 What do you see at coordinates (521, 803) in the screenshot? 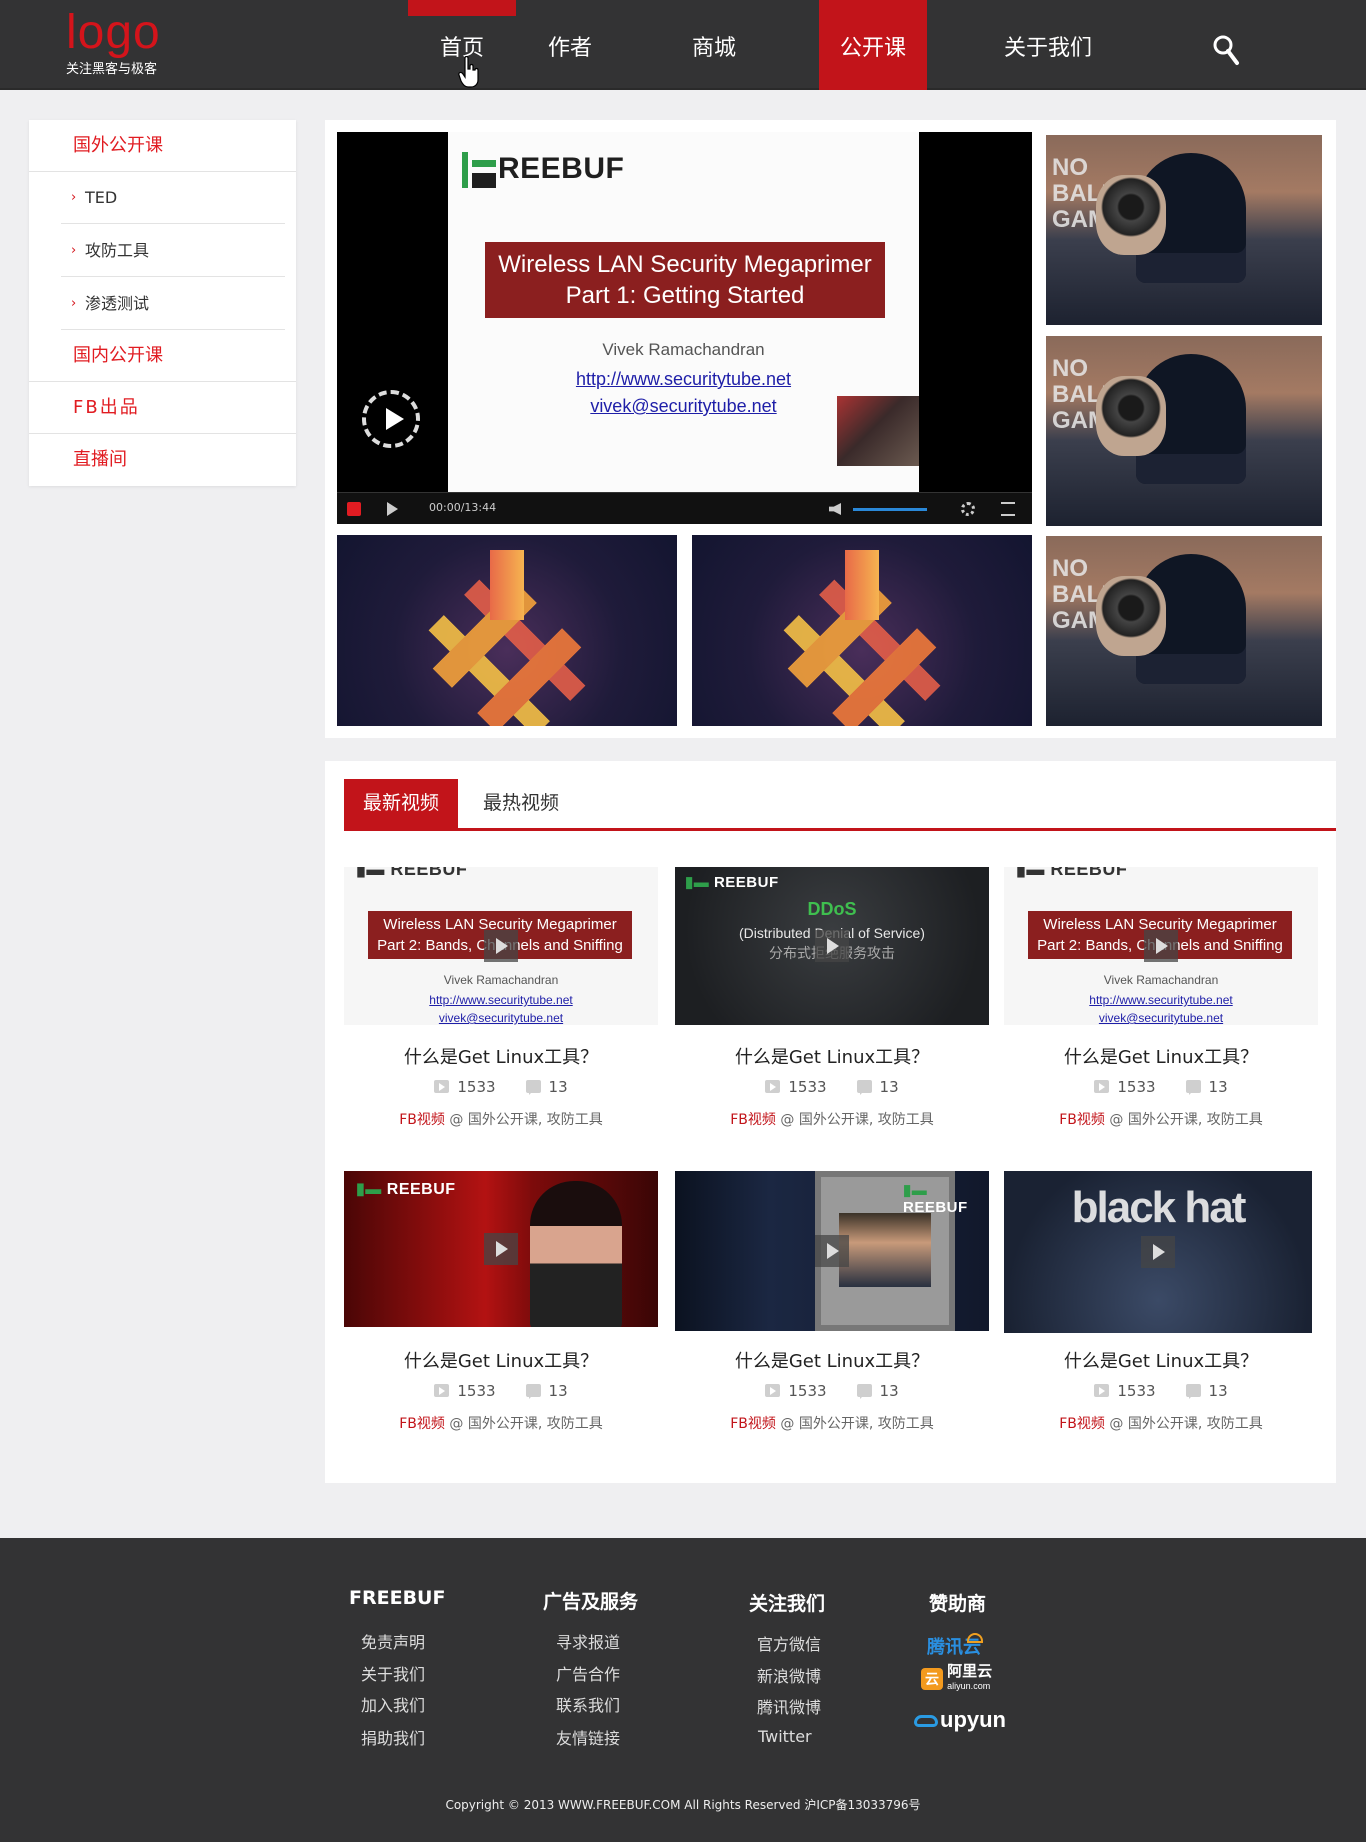
I see `tab-hot-videos: 最热视频` at bounding box center [521, 803].